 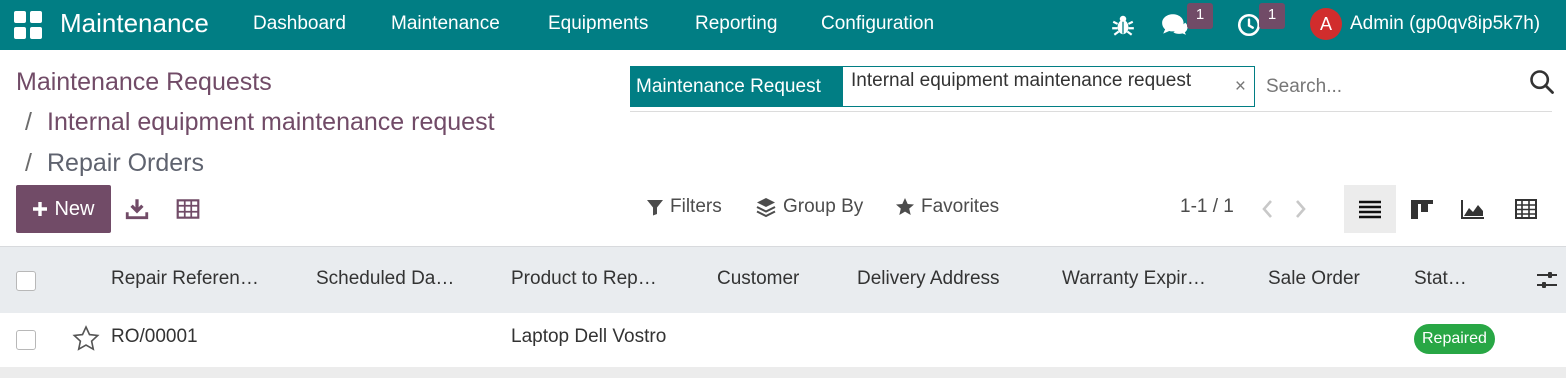 What do you see at coordinates (26, 340) in the screenshot?
I see `row-select-checkbox` at bounding box center [26, 340].